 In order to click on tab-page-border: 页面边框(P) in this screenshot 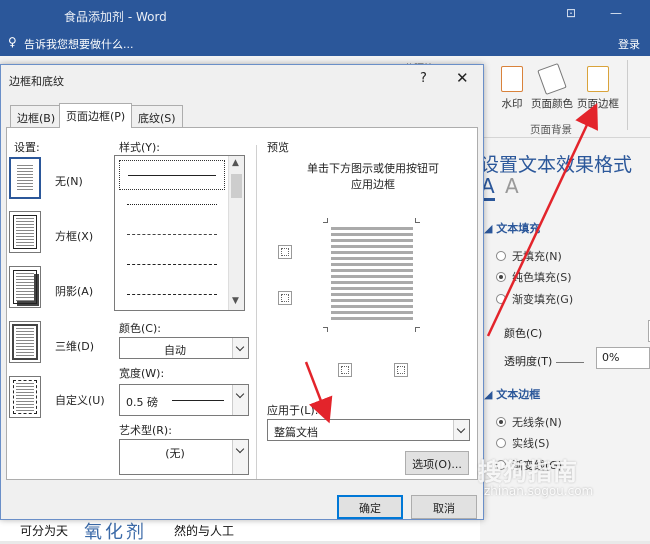, I will do `click(96, 115)`.